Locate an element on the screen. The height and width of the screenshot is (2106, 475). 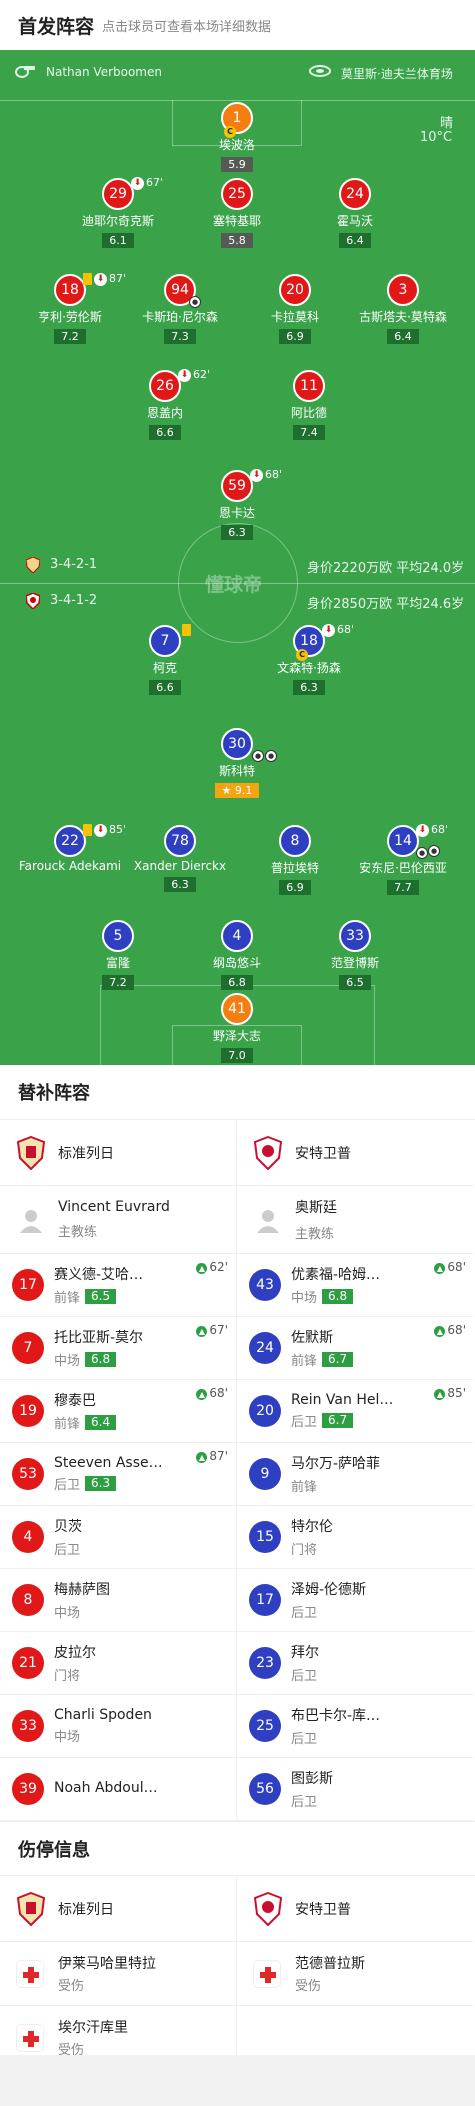
away-player-78: 78 Xander Dierckx 6.3 is located at coordinates (180, 858).